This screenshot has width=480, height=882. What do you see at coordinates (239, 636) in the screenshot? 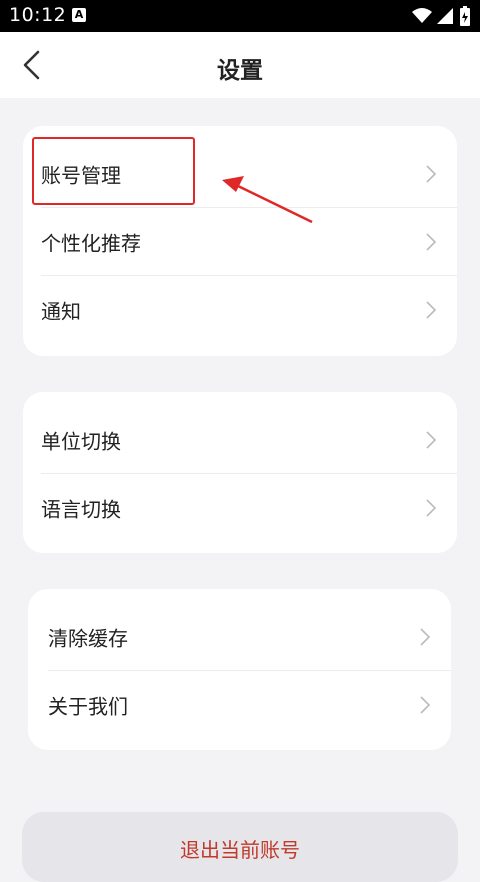
I see `settings-item-clear-cache: 清除缓存` at bounding box center [239, 636].